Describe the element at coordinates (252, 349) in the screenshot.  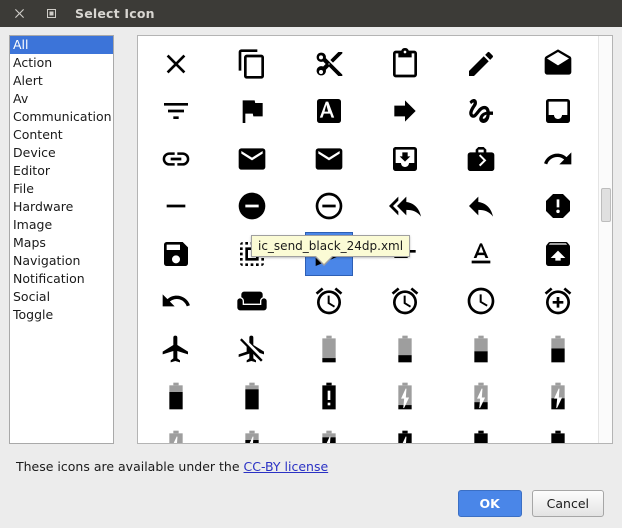
I see `icon-cell-airplanemode-inactive` at that location.